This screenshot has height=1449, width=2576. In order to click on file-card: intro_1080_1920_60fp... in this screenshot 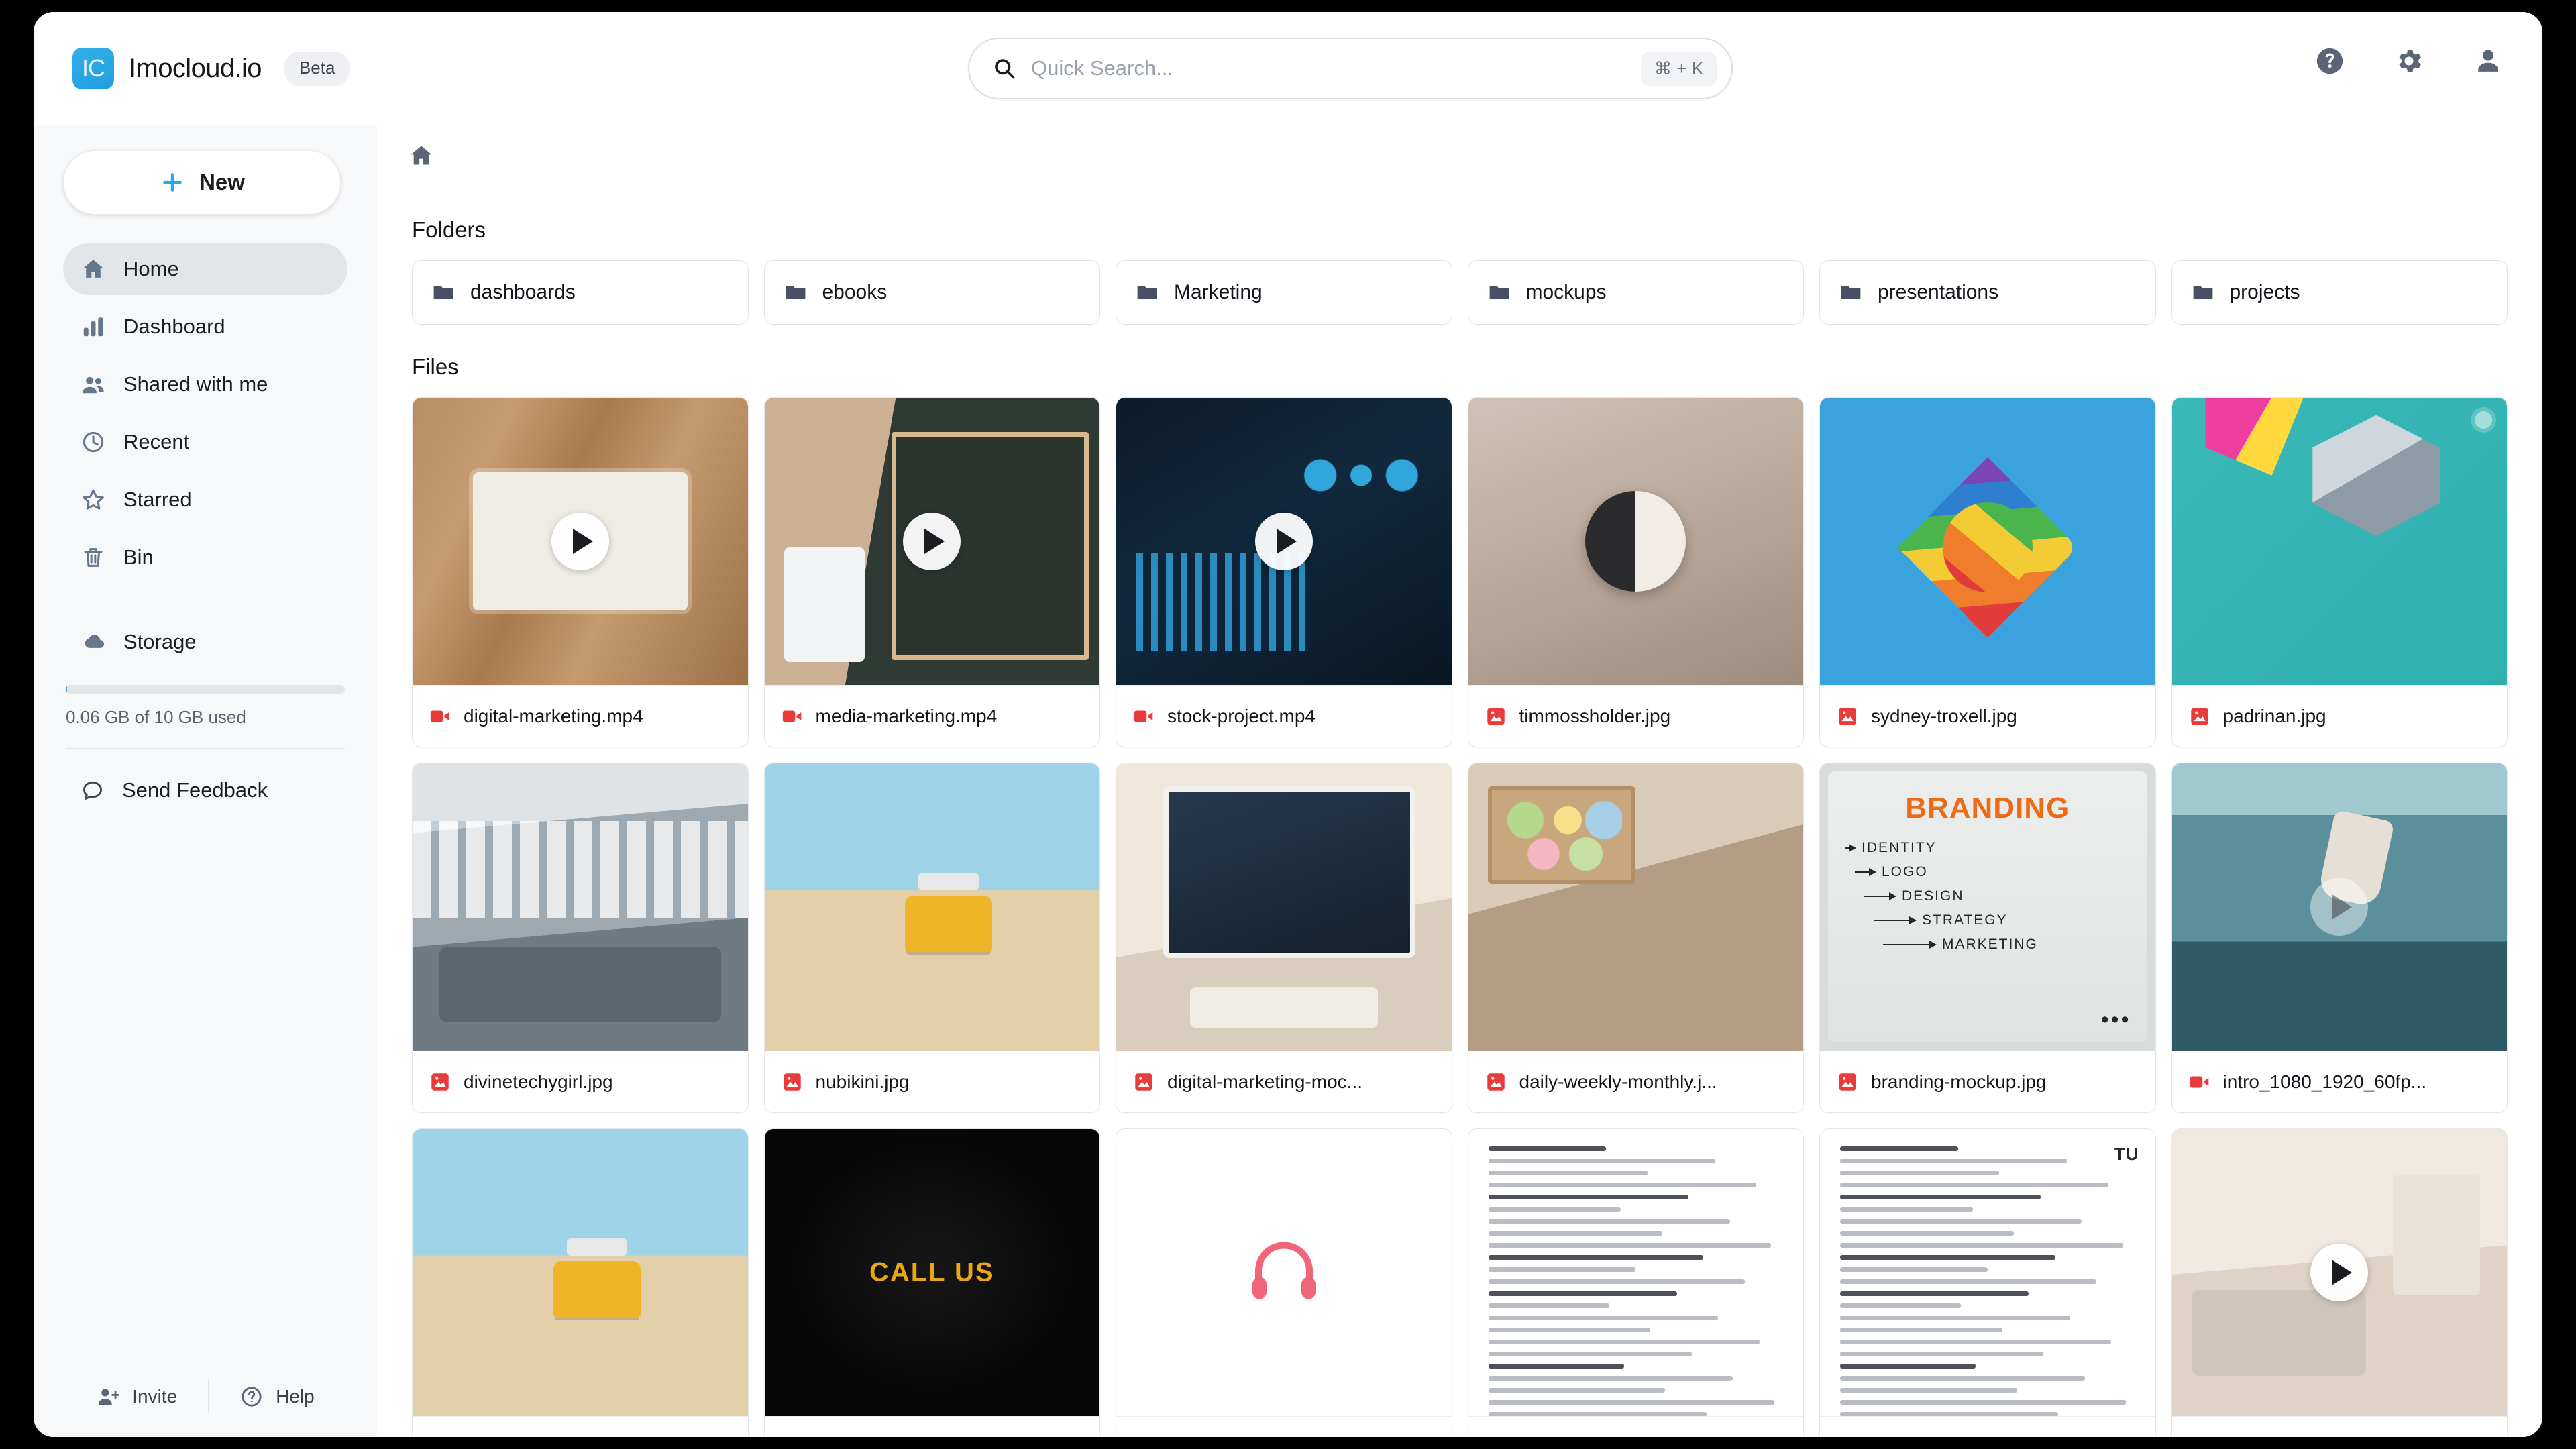, I will do `click(2339, 938)`.